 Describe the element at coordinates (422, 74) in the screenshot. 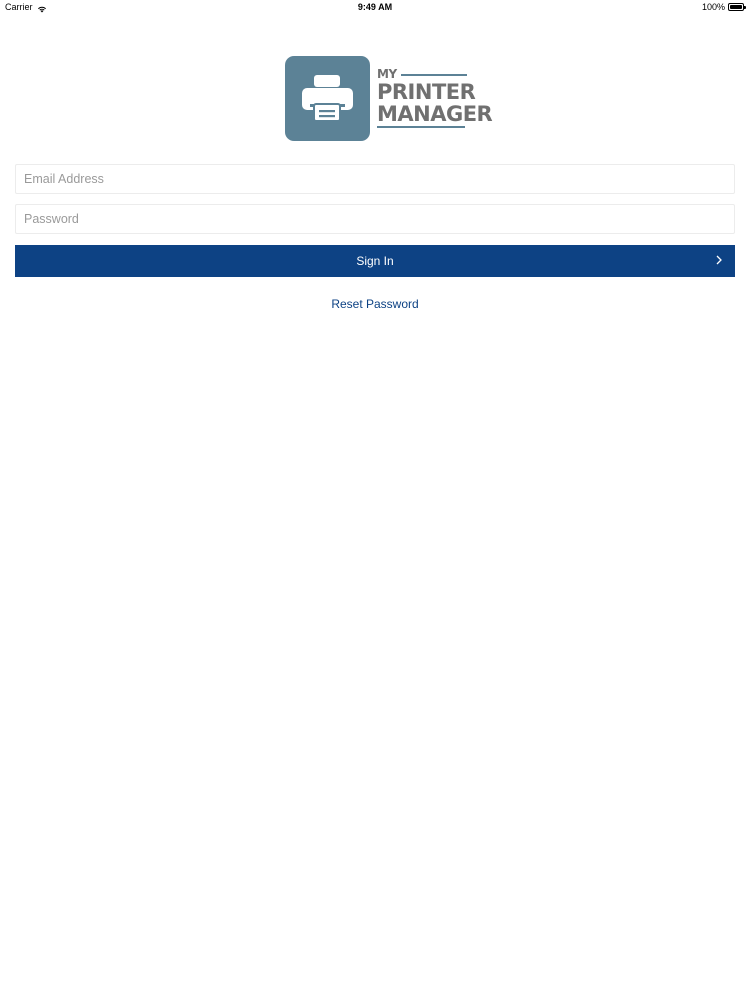

I see `logo-my: MY` at that location.